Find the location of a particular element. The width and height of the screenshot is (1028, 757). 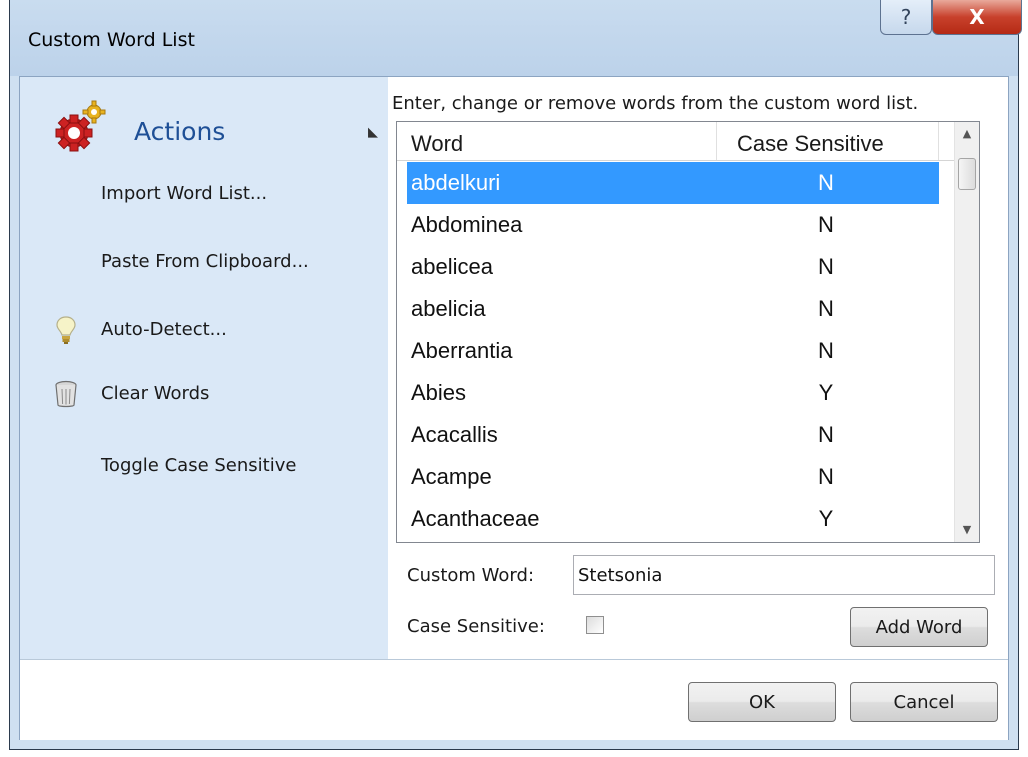

word-cell: abelicea is located at coordinates (452, 266).